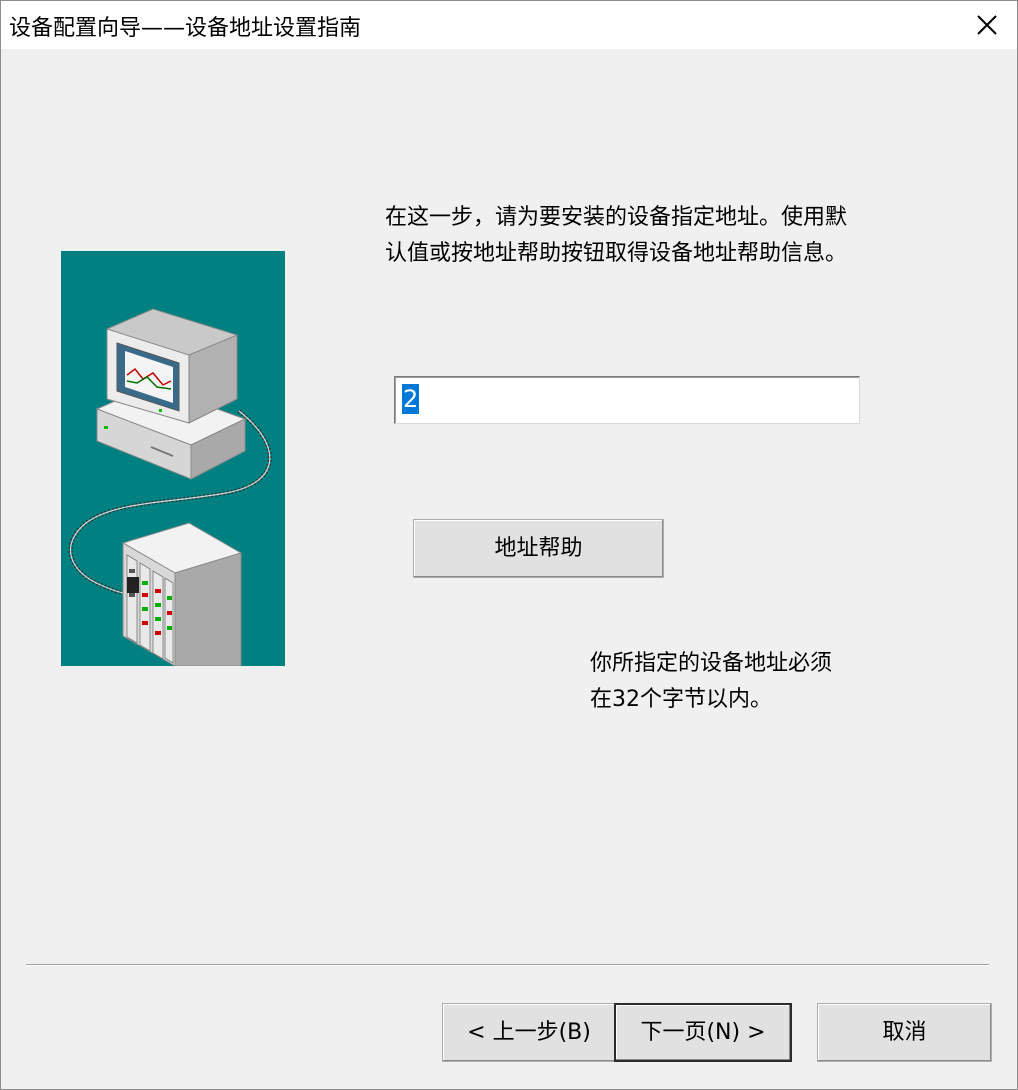 Image resolution: width=1018 pixels, height=1090 pixels. I want to click on address-help-button: 地址帮助, so click(538, 548).